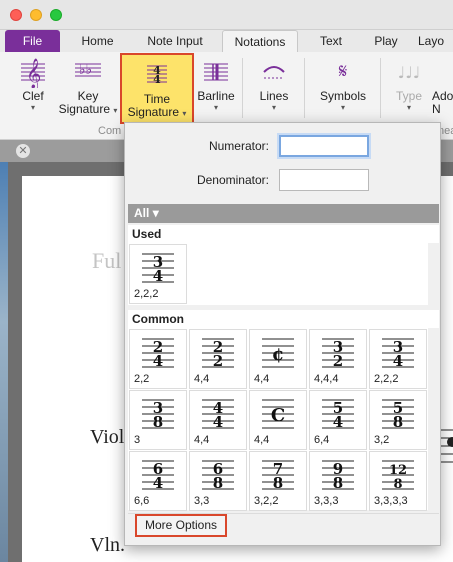 This screenshot has height=562, width=453. Describe the element at coordinates (343, 87) in the screenshot. I see `symbols-button: 𝄋 Symbols ▾` at that location.